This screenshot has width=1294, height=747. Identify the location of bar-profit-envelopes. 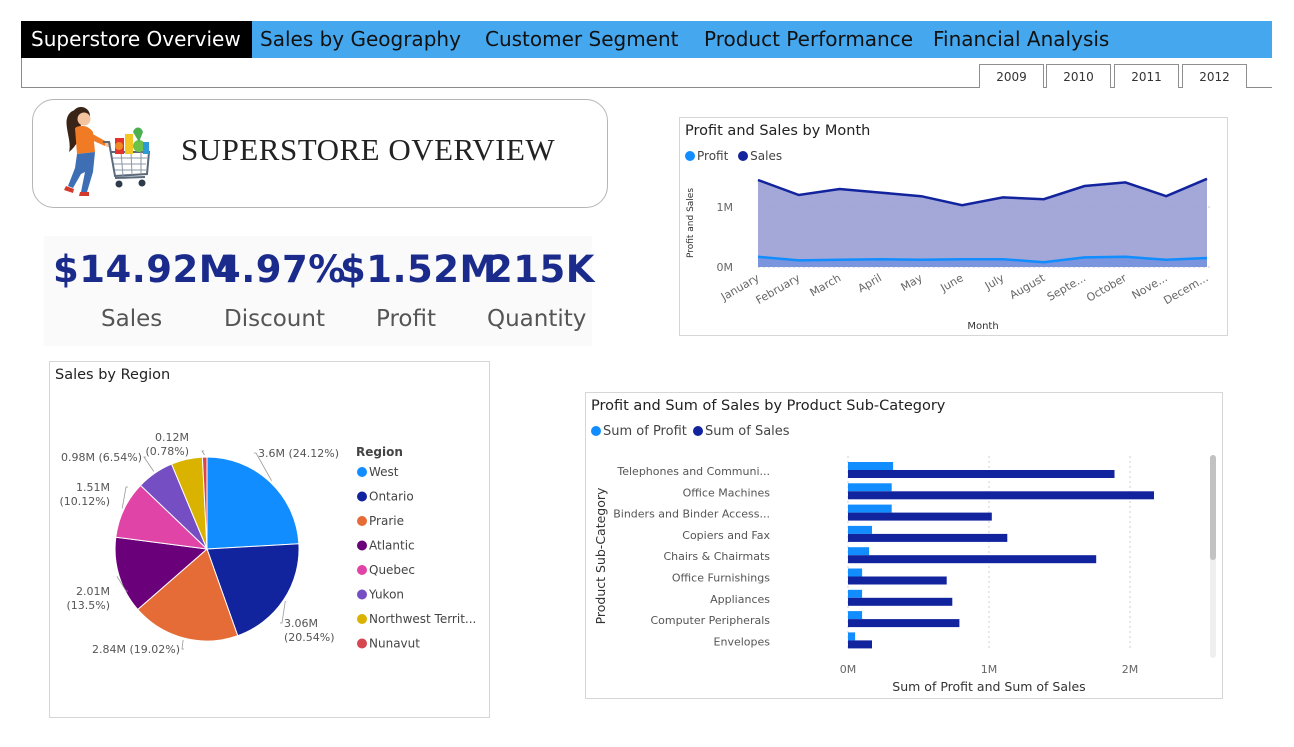
(852, 636).